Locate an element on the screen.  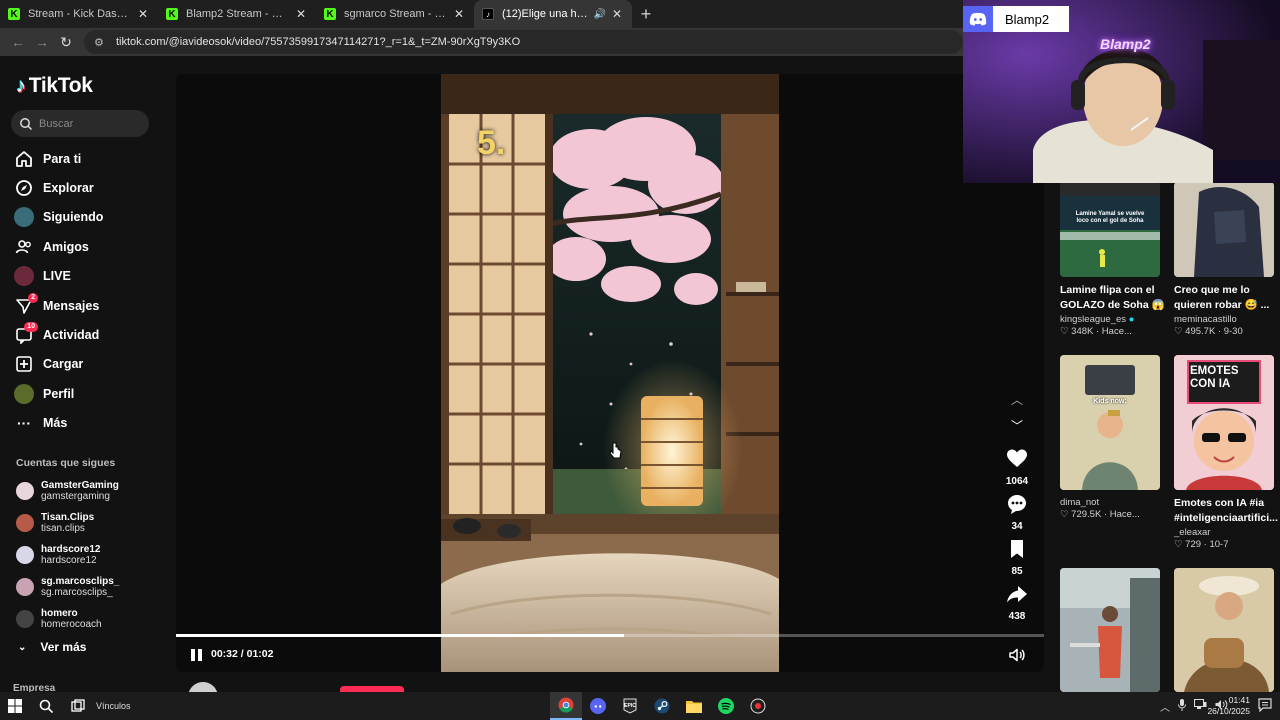
comment-action: 34 is located at coordinates (1017, 512).